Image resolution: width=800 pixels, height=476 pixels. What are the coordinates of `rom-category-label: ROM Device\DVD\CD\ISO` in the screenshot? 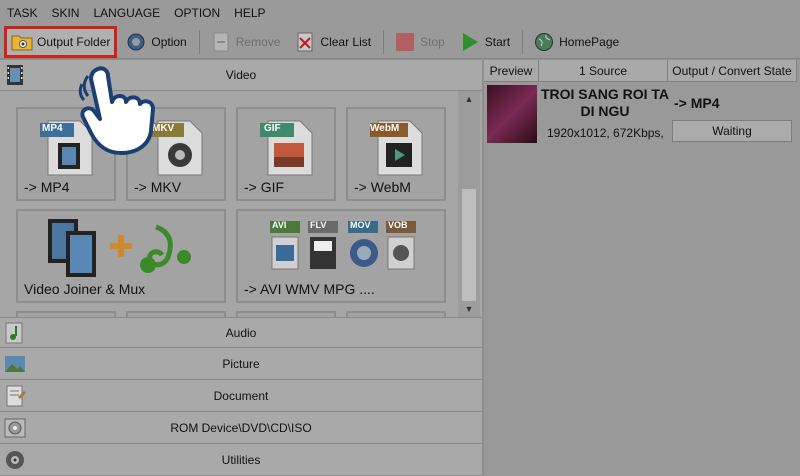 It's located at (241, 428).